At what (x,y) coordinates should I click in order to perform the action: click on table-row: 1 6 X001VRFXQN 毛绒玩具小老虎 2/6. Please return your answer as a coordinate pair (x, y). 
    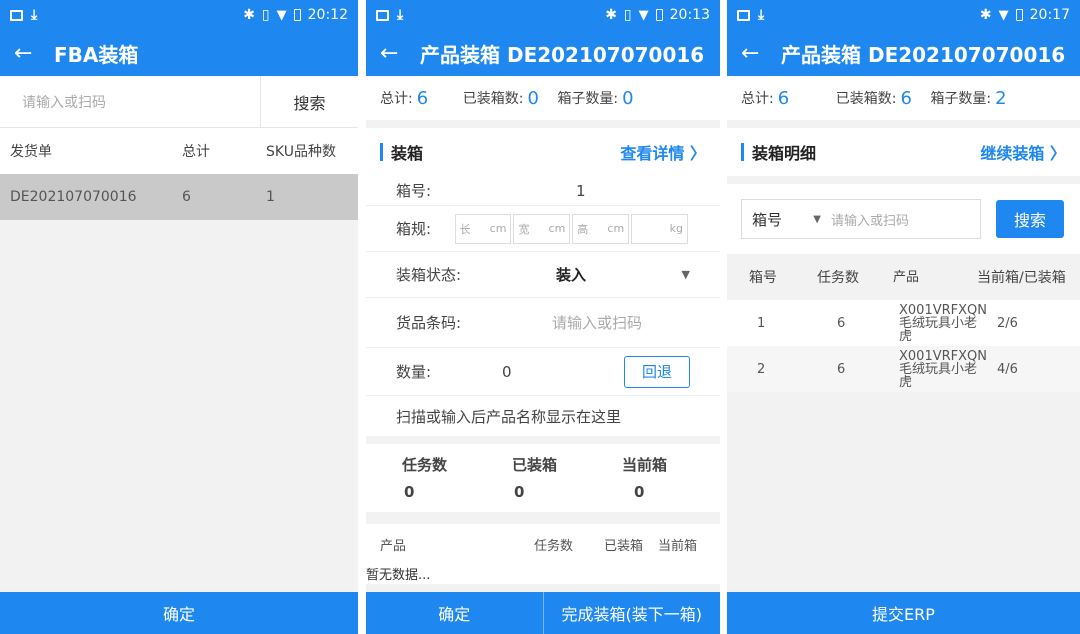
    Looking at the image, I should click on (903, 323).